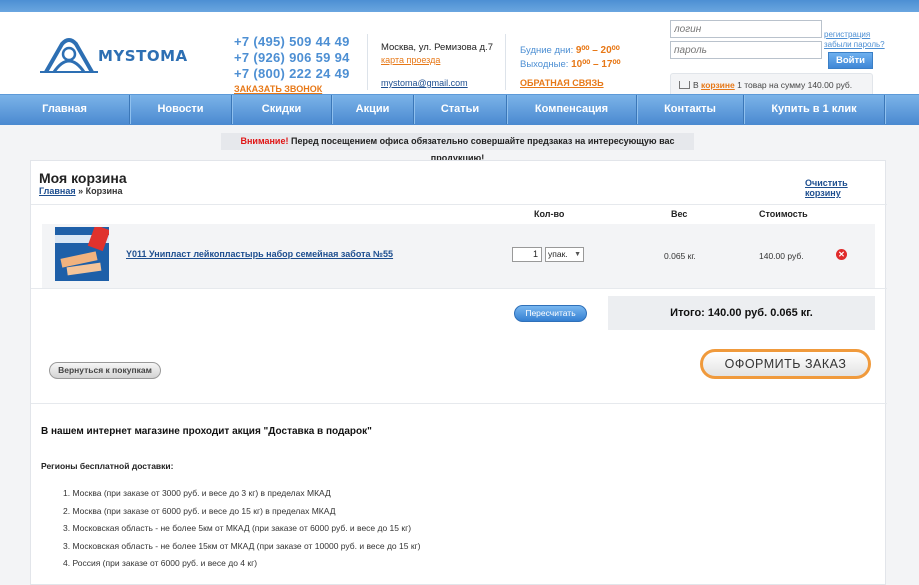  What do you see at coordinates (549, 214) in the screenshot?
I see `col-header-qty: Кол-во` at bounding box center [549, 214].